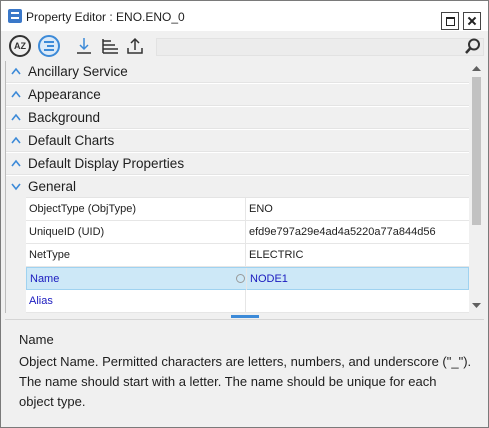 Image resolution: width=489 pixels, height=428 pixels. Describe the element at coordinates (49, 255) in the screenshot. I see `property-name: NetType` at that location.